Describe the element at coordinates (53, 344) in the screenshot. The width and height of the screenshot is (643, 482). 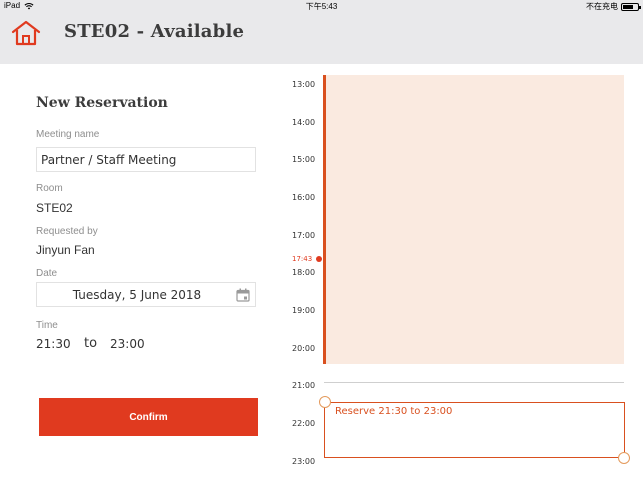
I see `time-start: 21:30` at that location.